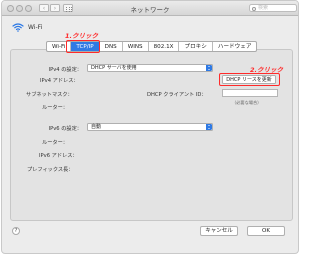 This screenshot has height=254, width=320. I want to click on tab-8021x: 802.1X, so click(164, 46).